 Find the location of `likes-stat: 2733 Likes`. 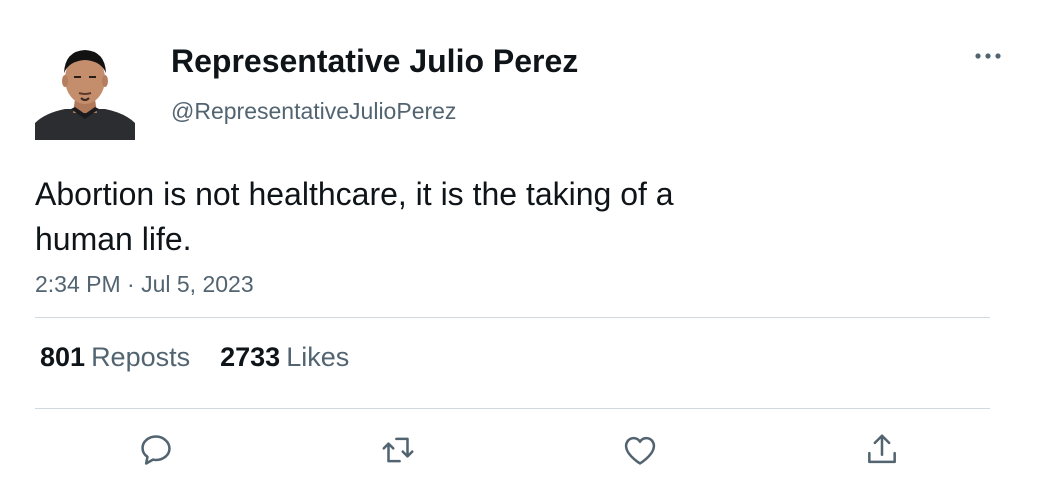

likes-stat: 2733 Likes is located at coordinates (284, 357).